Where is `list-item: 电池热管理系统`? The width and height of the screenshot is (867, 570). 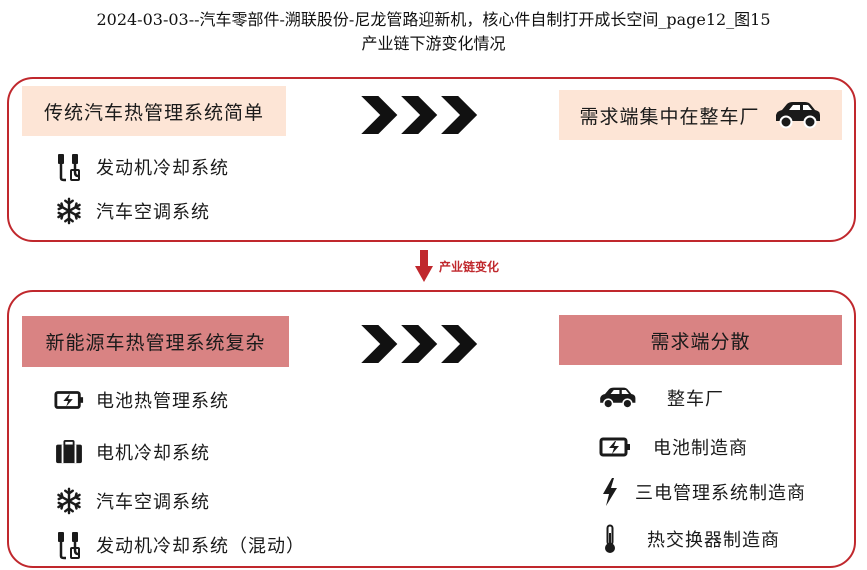
list-item: 电池热管理系统 is located at coordinates (141, 400).